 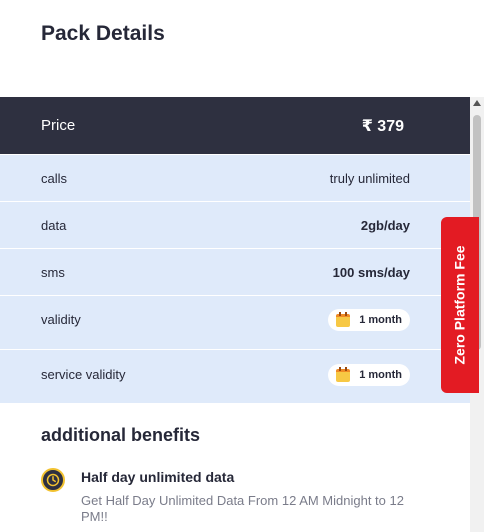 I want to click on row-validity: validity 1 month, so click(x=235, y=322).